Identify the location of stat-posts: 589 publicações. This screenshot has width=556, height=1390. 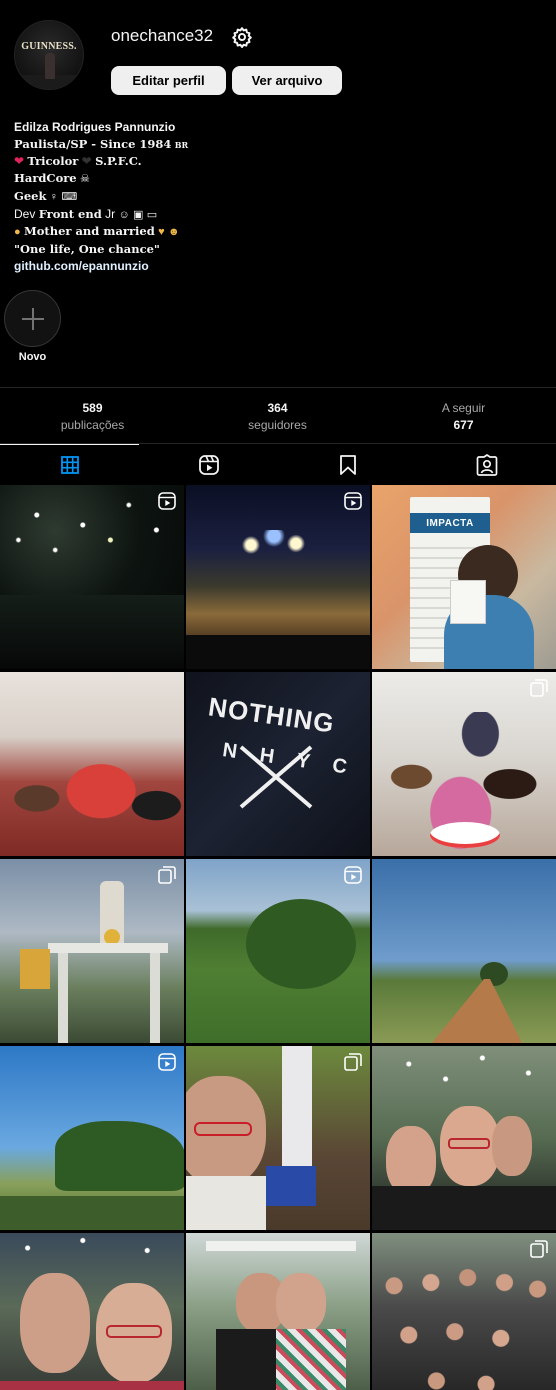
(92, 417).